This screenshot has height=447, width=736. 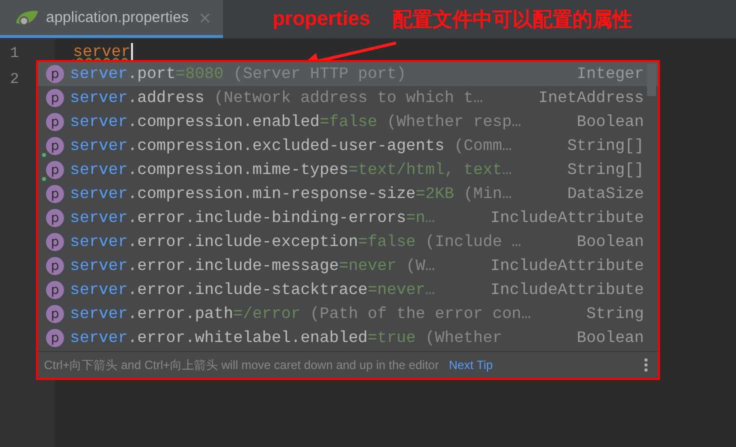 I want to click on close-icon, so click(x=204, y=18).